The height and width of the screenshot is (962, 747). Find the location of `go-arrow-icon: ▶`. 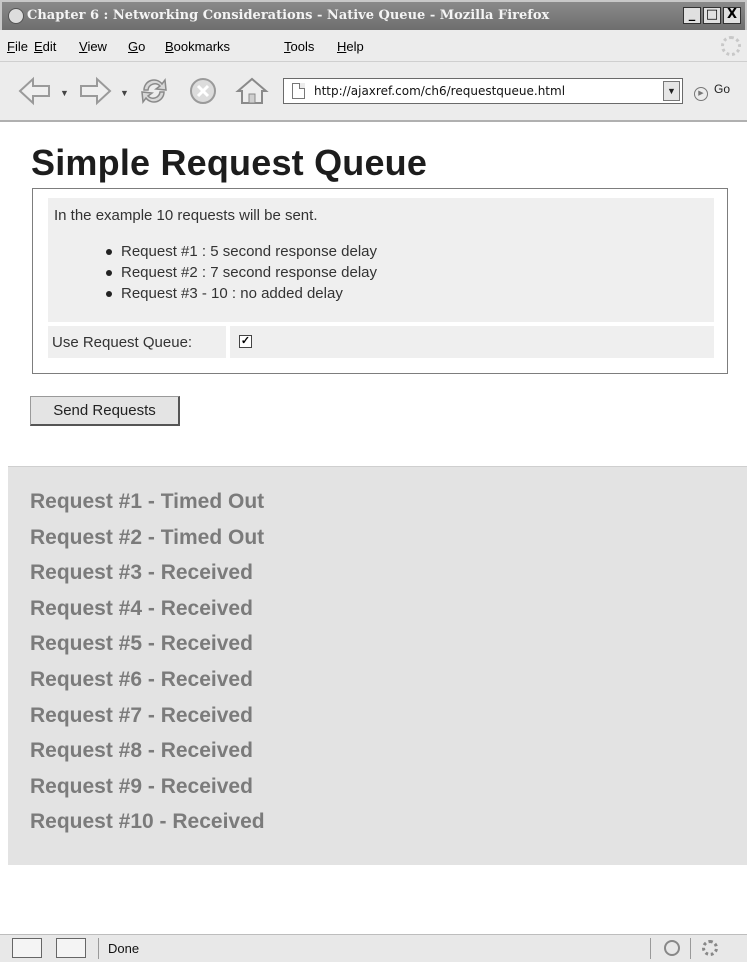

go-arrow-icon: ▶ is located at coordinates (701, 94).